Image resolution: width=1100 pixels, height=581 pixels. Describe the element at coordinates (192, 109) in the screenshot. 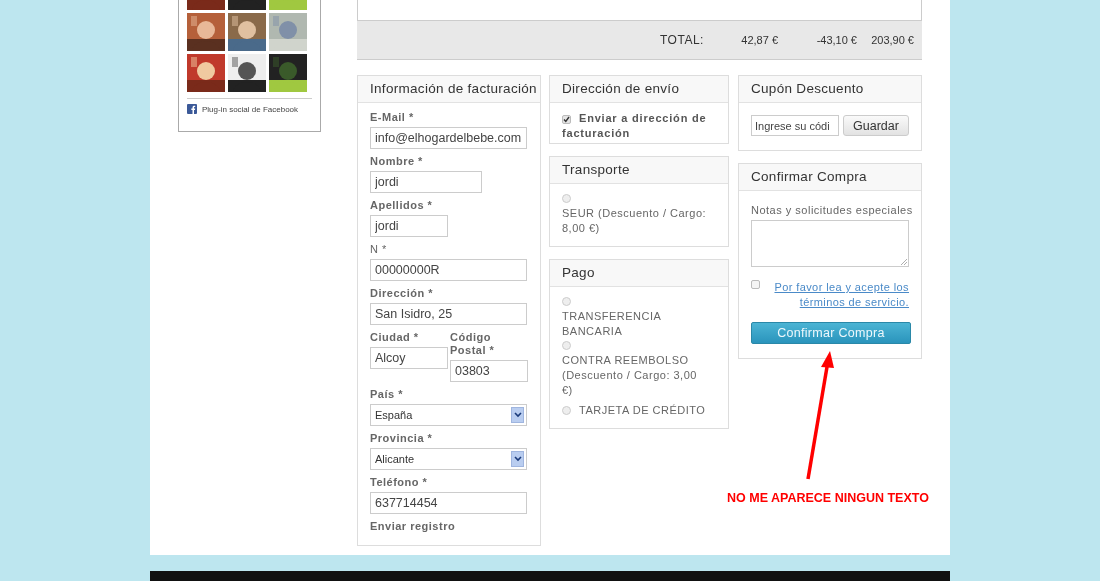

I see `facebook-icon` at that location.